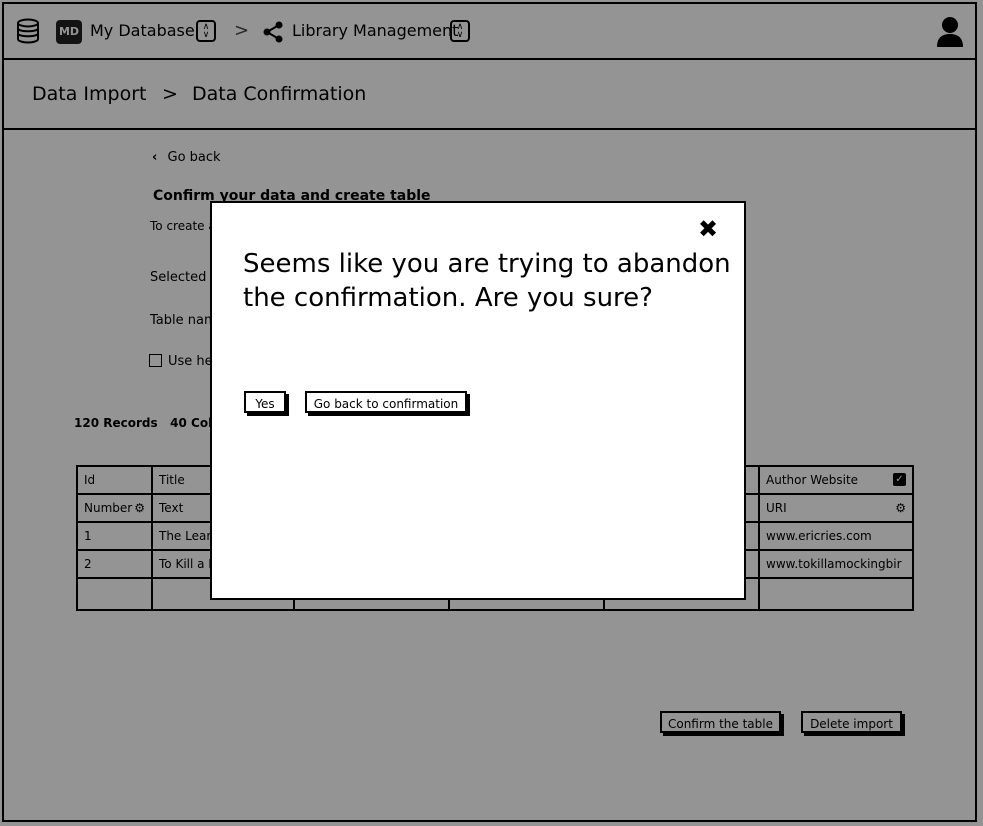 This screenshot has width=983, height=826. Describe the element at coordinates (386, 402) in the screenshot. I see `go-back-to-confirmation-button: Go back to confirmation` at that location.